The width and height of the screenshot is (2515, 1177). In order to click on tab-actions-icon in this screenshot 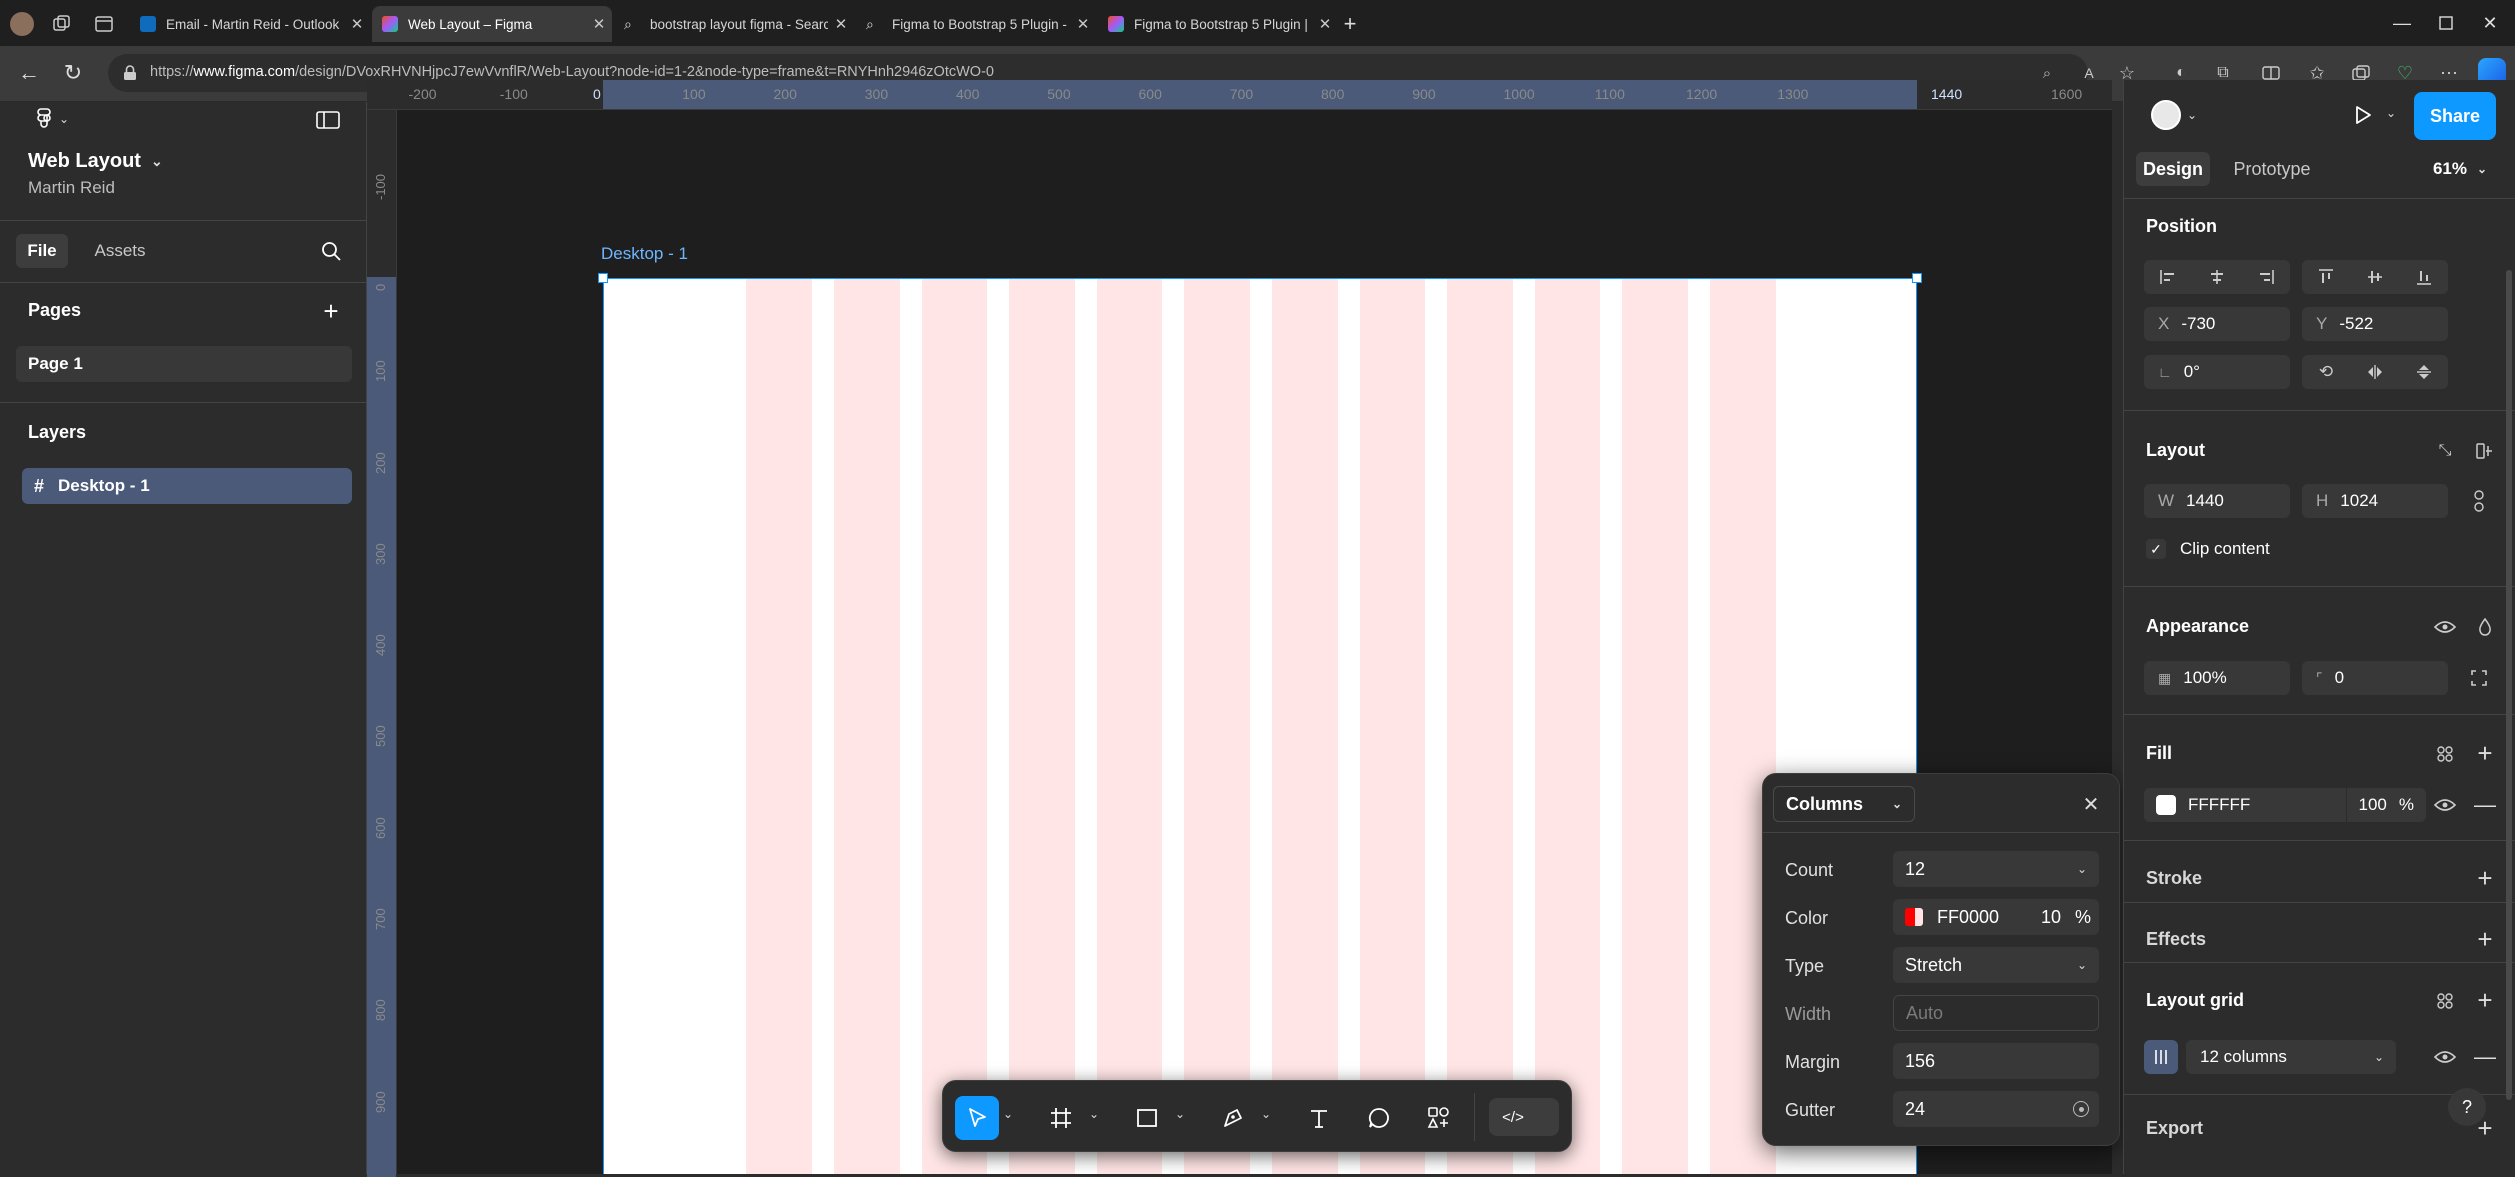, I will do `click(104, 24)`.